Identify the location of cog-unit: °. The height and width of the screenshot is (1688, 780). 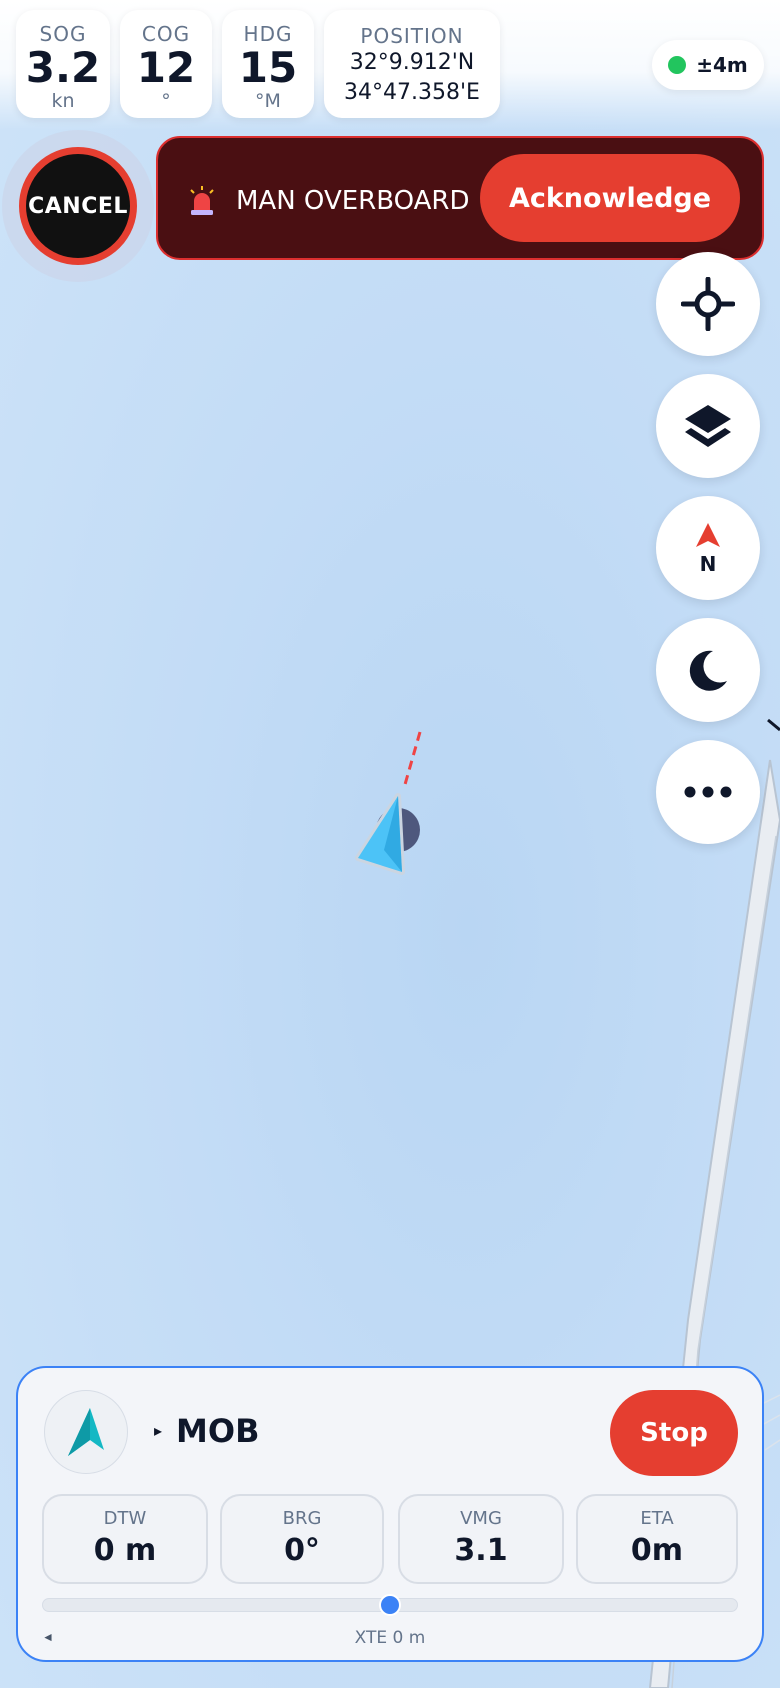
(166, 101).